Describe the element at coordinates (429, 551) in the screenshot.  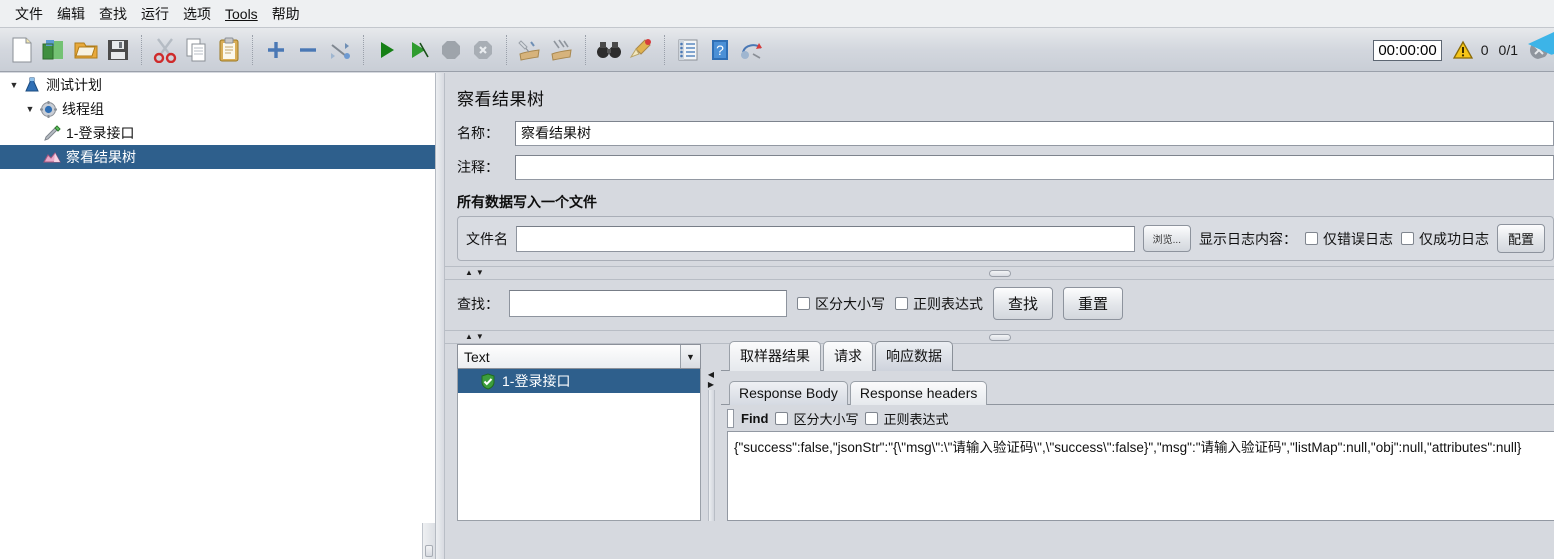
I see `scrollbar-thumb` at that location.